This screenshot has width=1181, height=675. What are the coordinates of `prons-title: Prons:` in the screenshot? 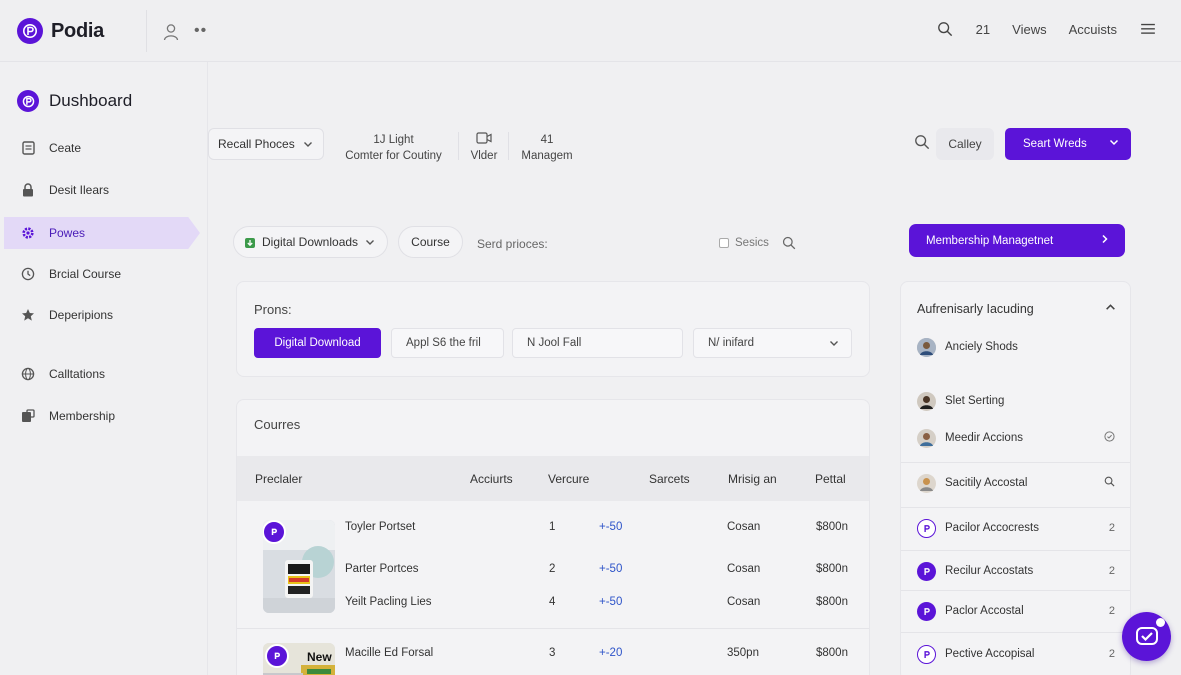 It's located at (273, 309).